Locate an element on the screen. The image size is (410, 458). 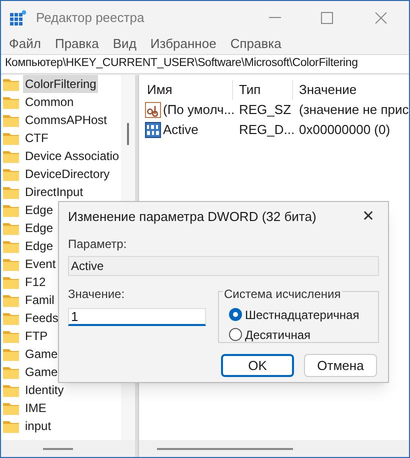
window-title: Редактор реестра is located at coordinates (90, 17).